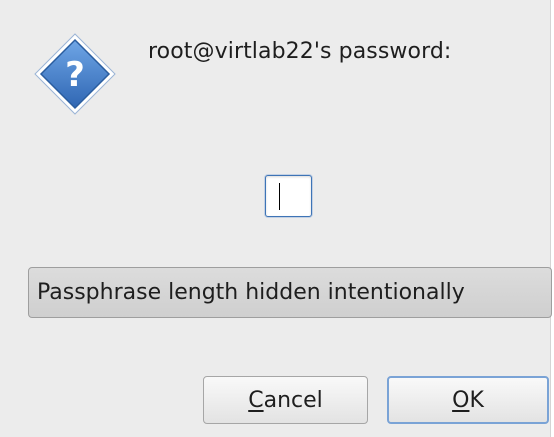 The width and height of the screenshot is (554, 437). I want to click on passphrase-info-text: Passphrase length hidden intentionally, so click(251, 292).